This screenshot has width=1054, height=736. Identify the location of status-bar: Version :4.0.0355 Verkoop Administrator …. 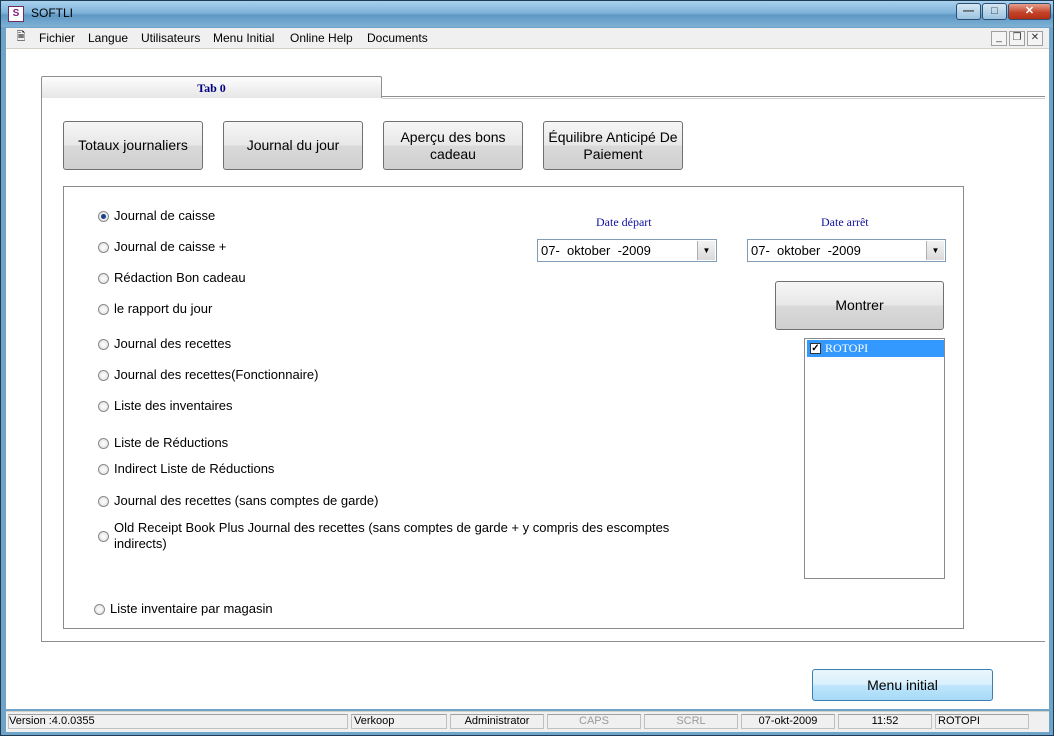
(527, 721).